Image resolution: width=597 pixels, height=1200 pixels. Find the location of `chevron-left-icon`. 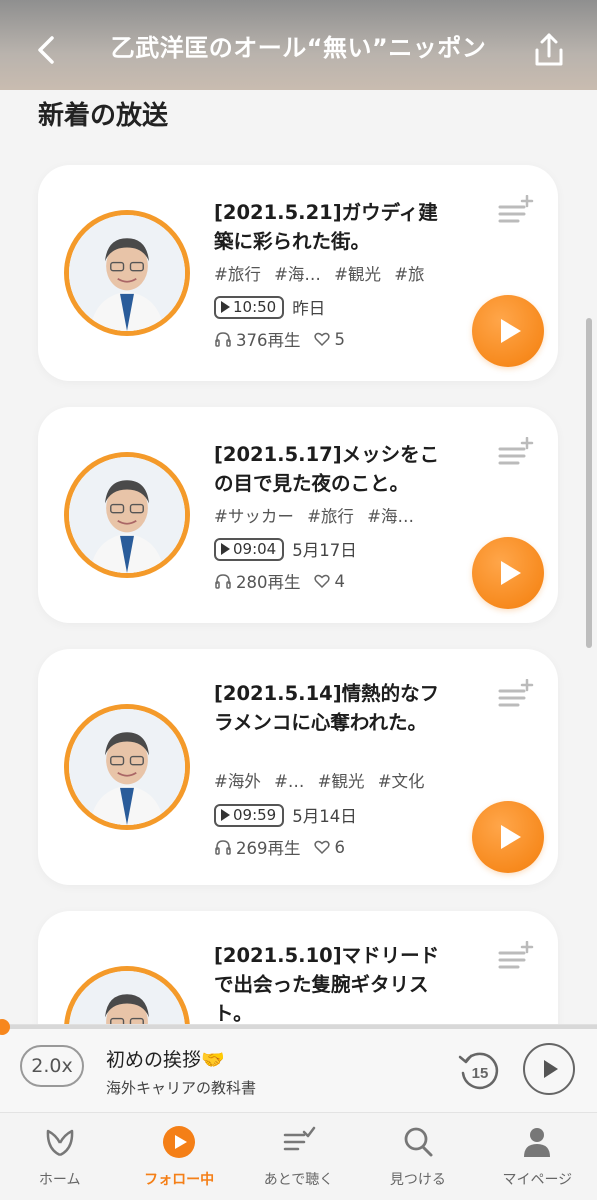

chevron-left-icon is located at coordinates (46, 50).